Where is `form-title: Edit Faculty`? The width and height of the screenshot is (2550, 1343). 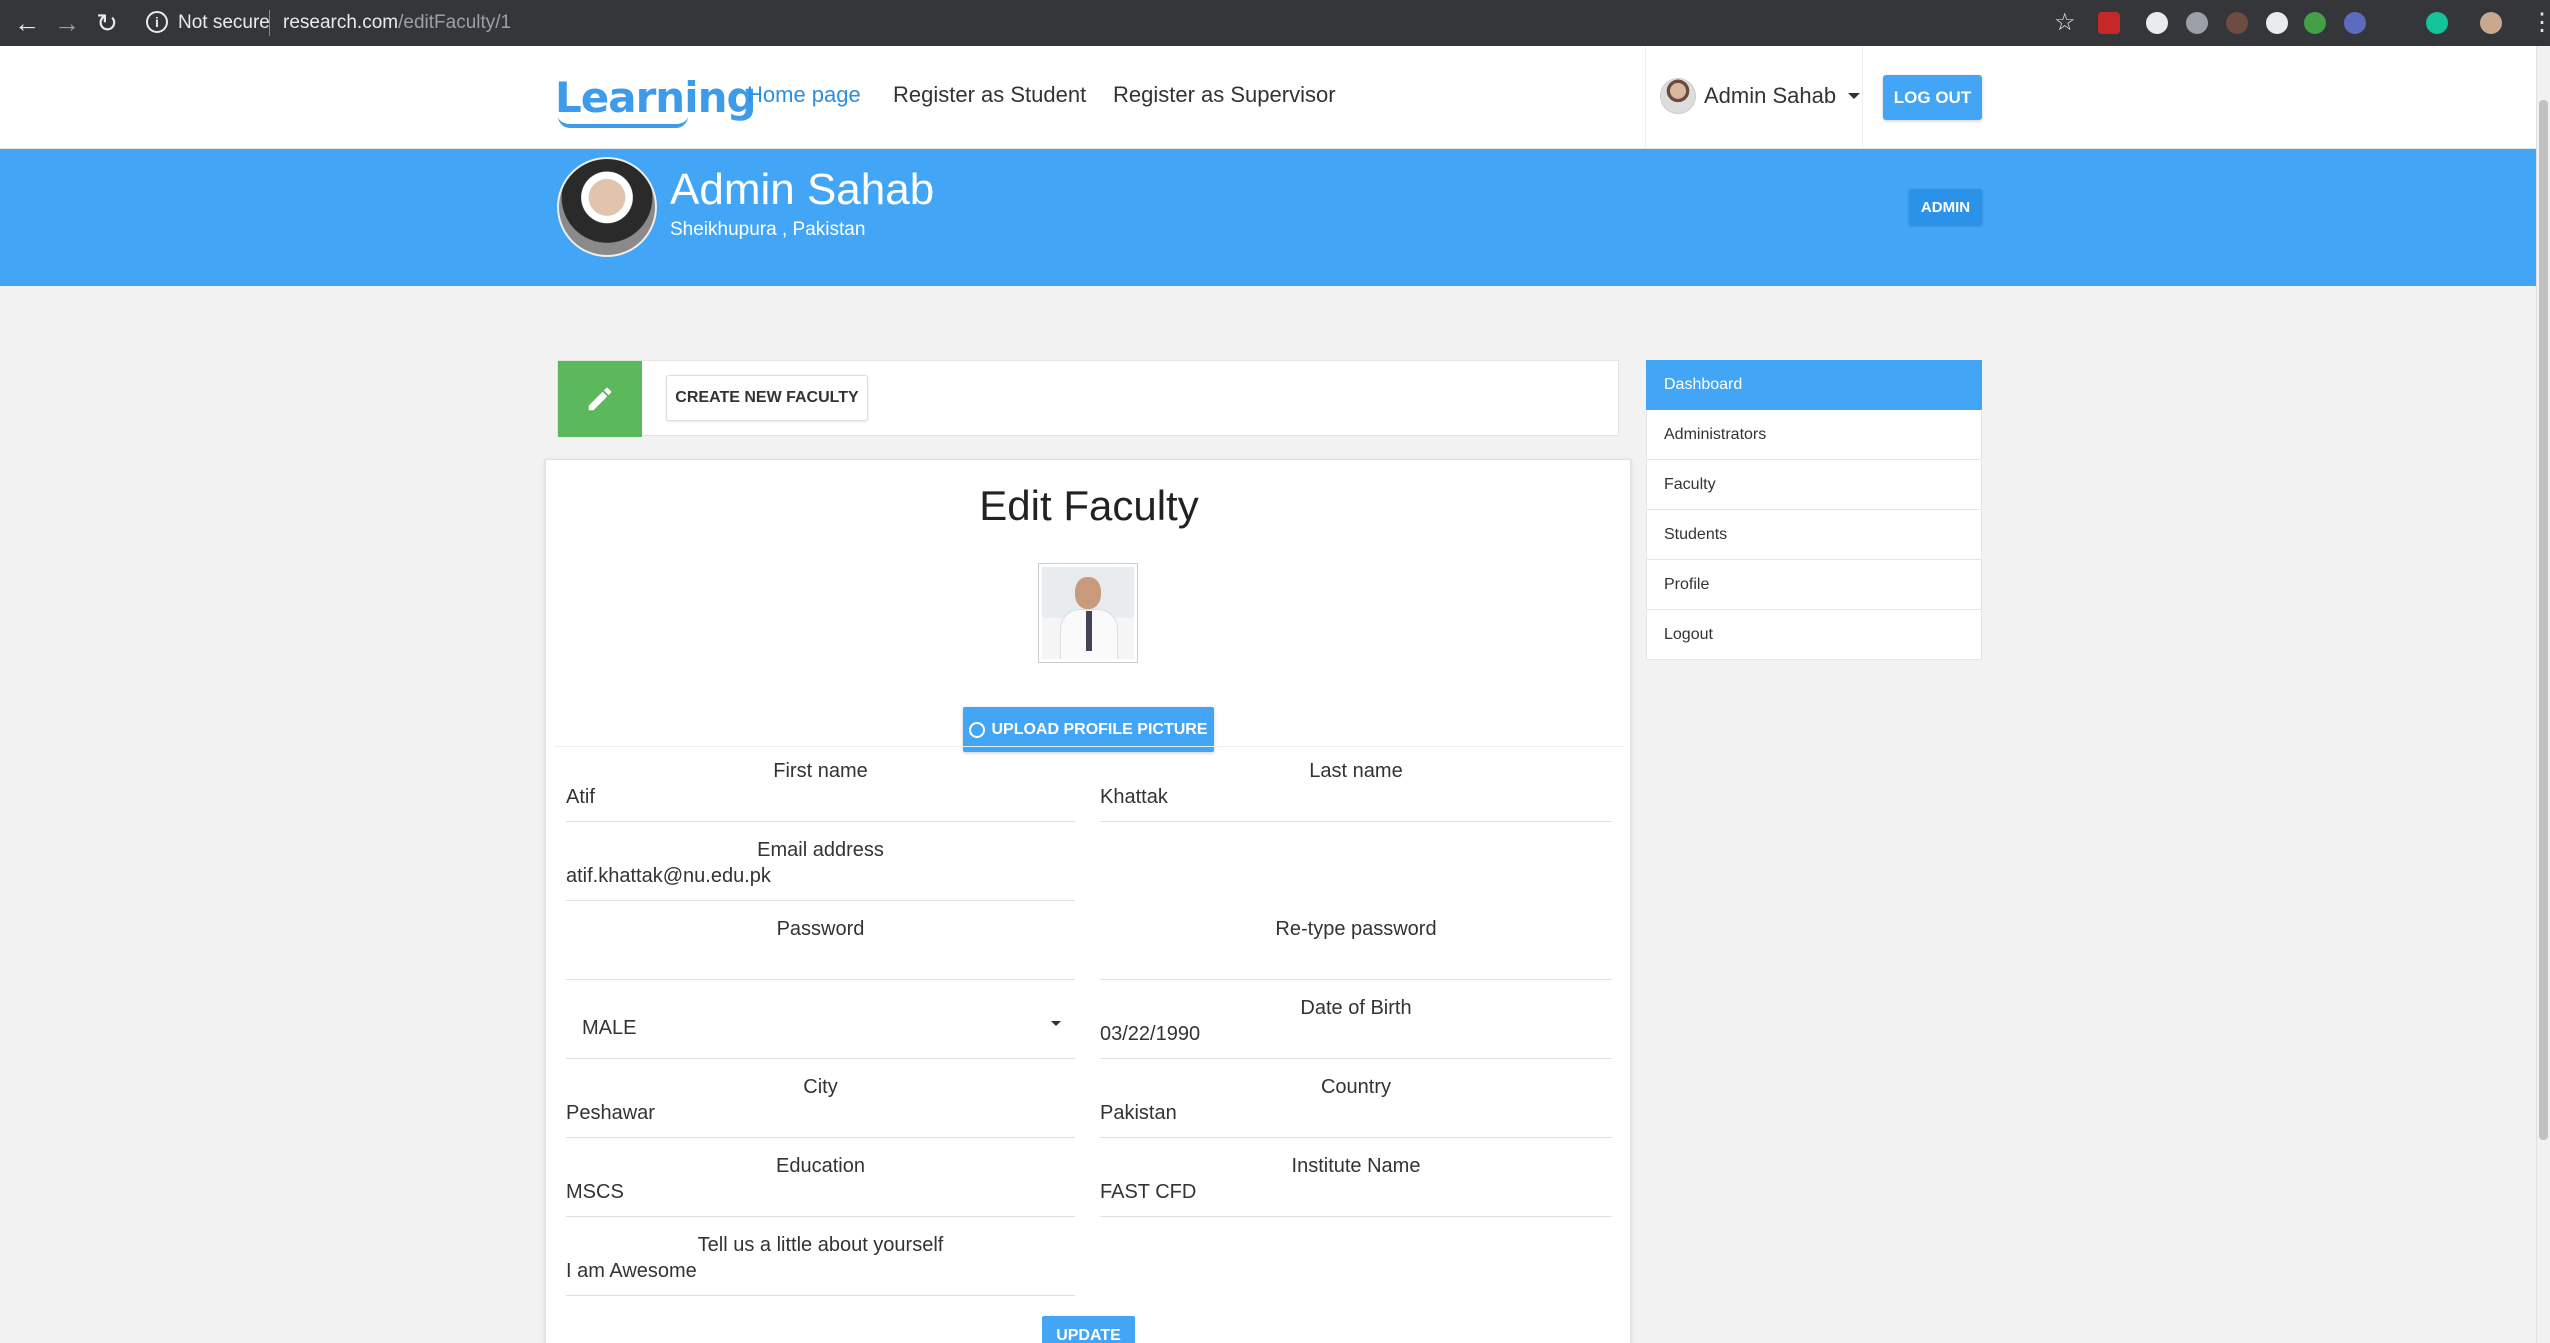
form-title: Edit Faculty is located at coordinates (1089, 505).